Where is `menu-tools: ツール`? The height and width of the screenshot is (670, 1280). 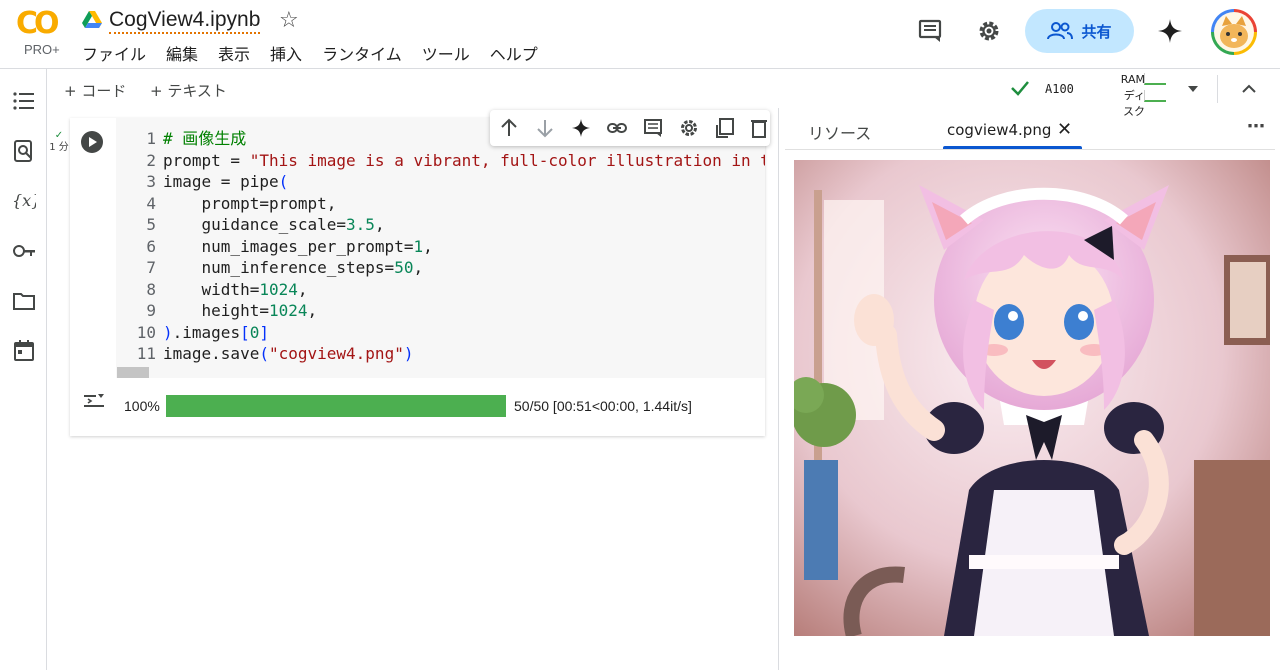 menu-tools: ツール is located at coordinates (446, 53).